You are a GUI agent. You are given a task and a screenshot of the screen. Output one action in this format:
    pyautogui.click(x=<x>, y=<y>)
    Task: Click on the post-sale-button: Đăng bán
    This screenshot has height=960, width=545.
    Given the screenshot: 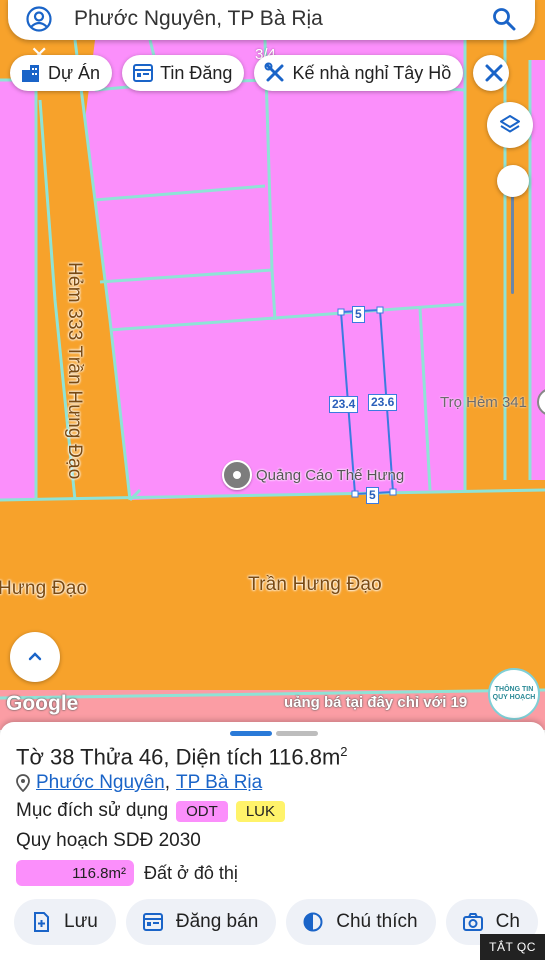 What is the action you would take?
    pyautogui.click(x=201, y=922)
    